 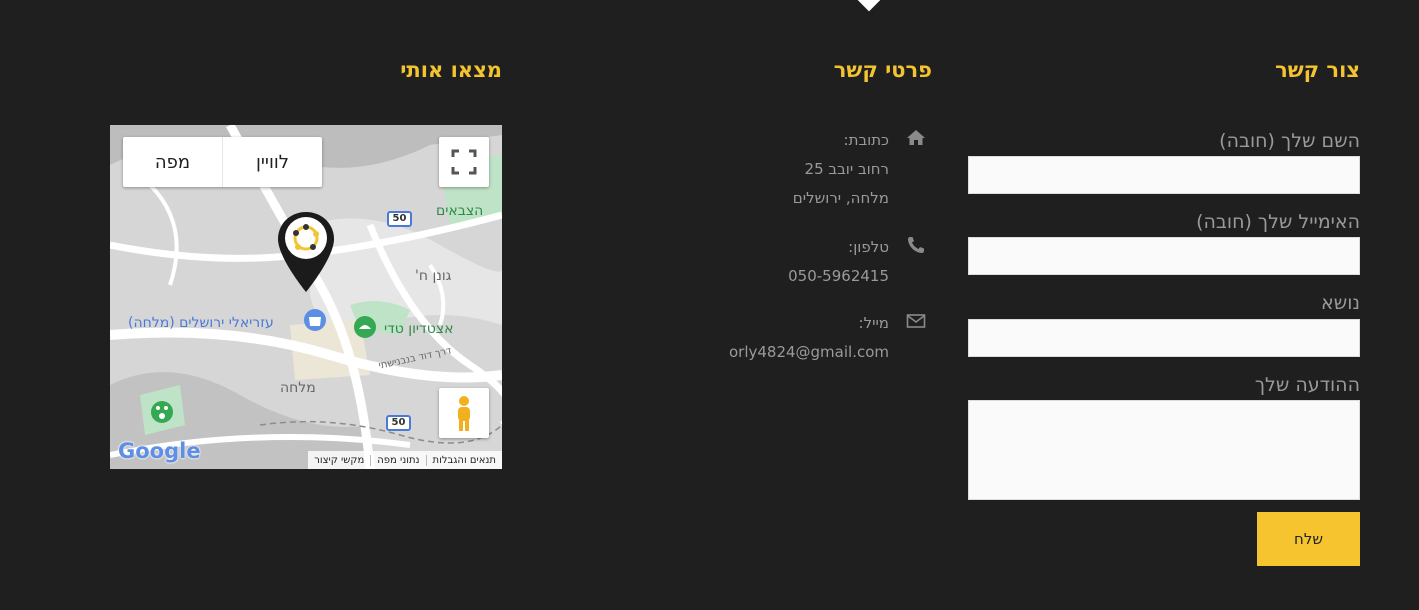 What do you see at coordinates (882, 70) in the screenshot?
I see `contact-details-heading: פרטי קשר` at bounding box center [882, 70].